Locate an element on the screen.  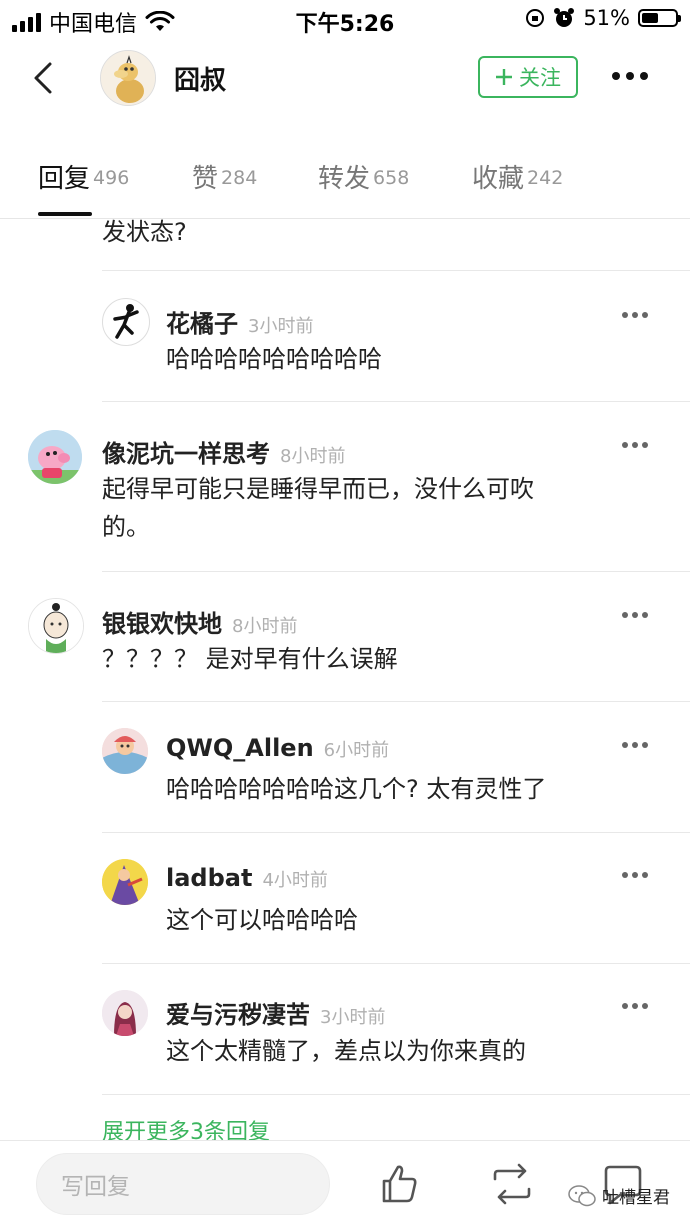
follow-label: 关注 is located at coordinates (540, 78).